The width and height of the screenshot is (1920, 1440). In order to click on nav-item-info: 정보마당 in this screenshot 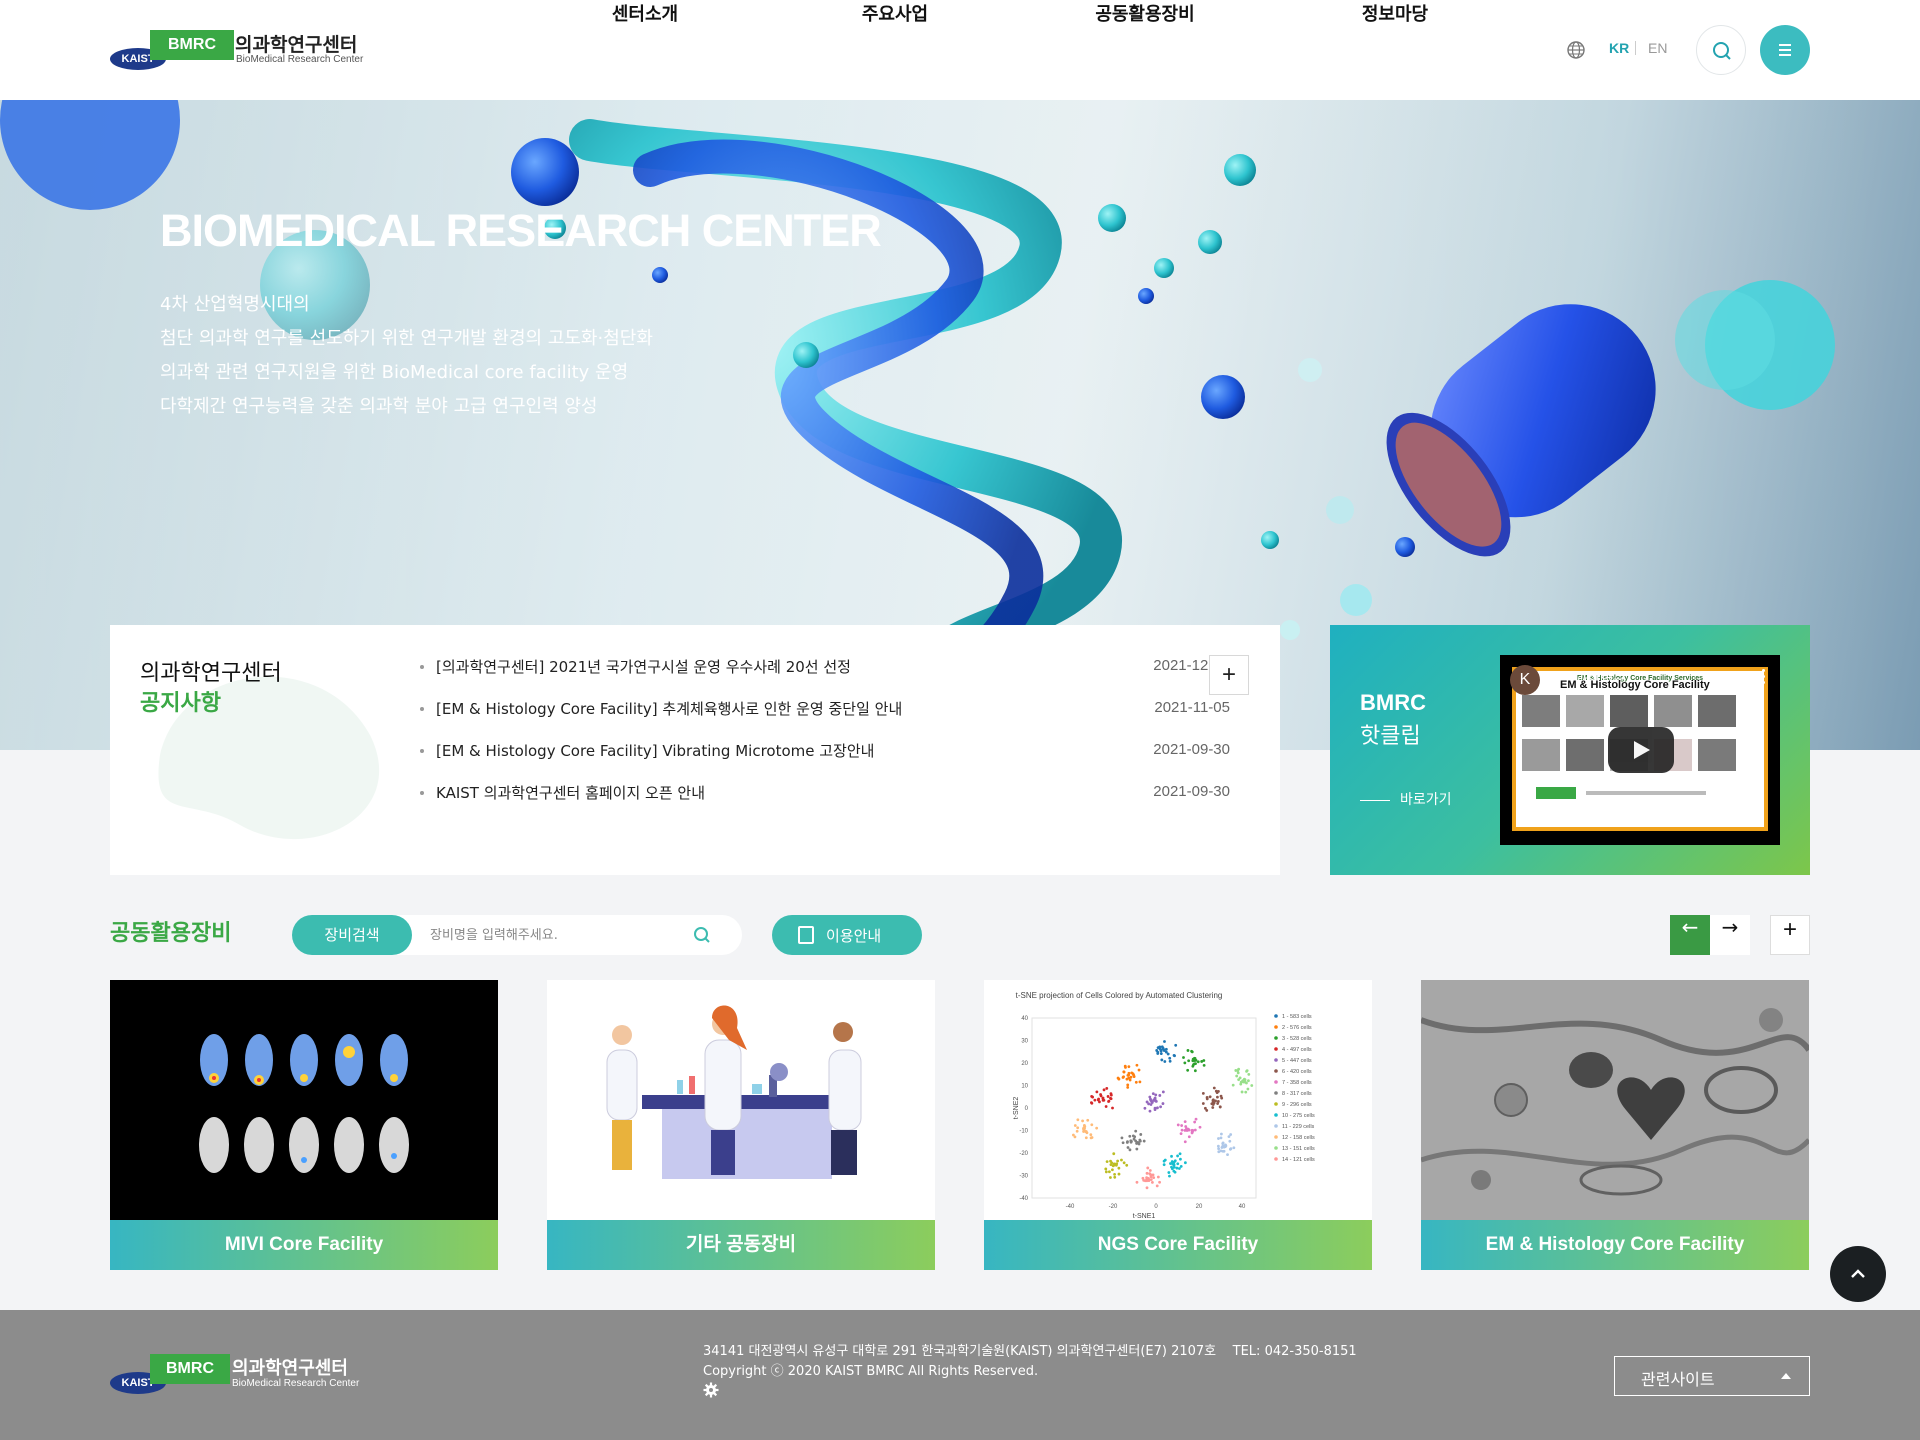, I will do `click(1395, 50)`.